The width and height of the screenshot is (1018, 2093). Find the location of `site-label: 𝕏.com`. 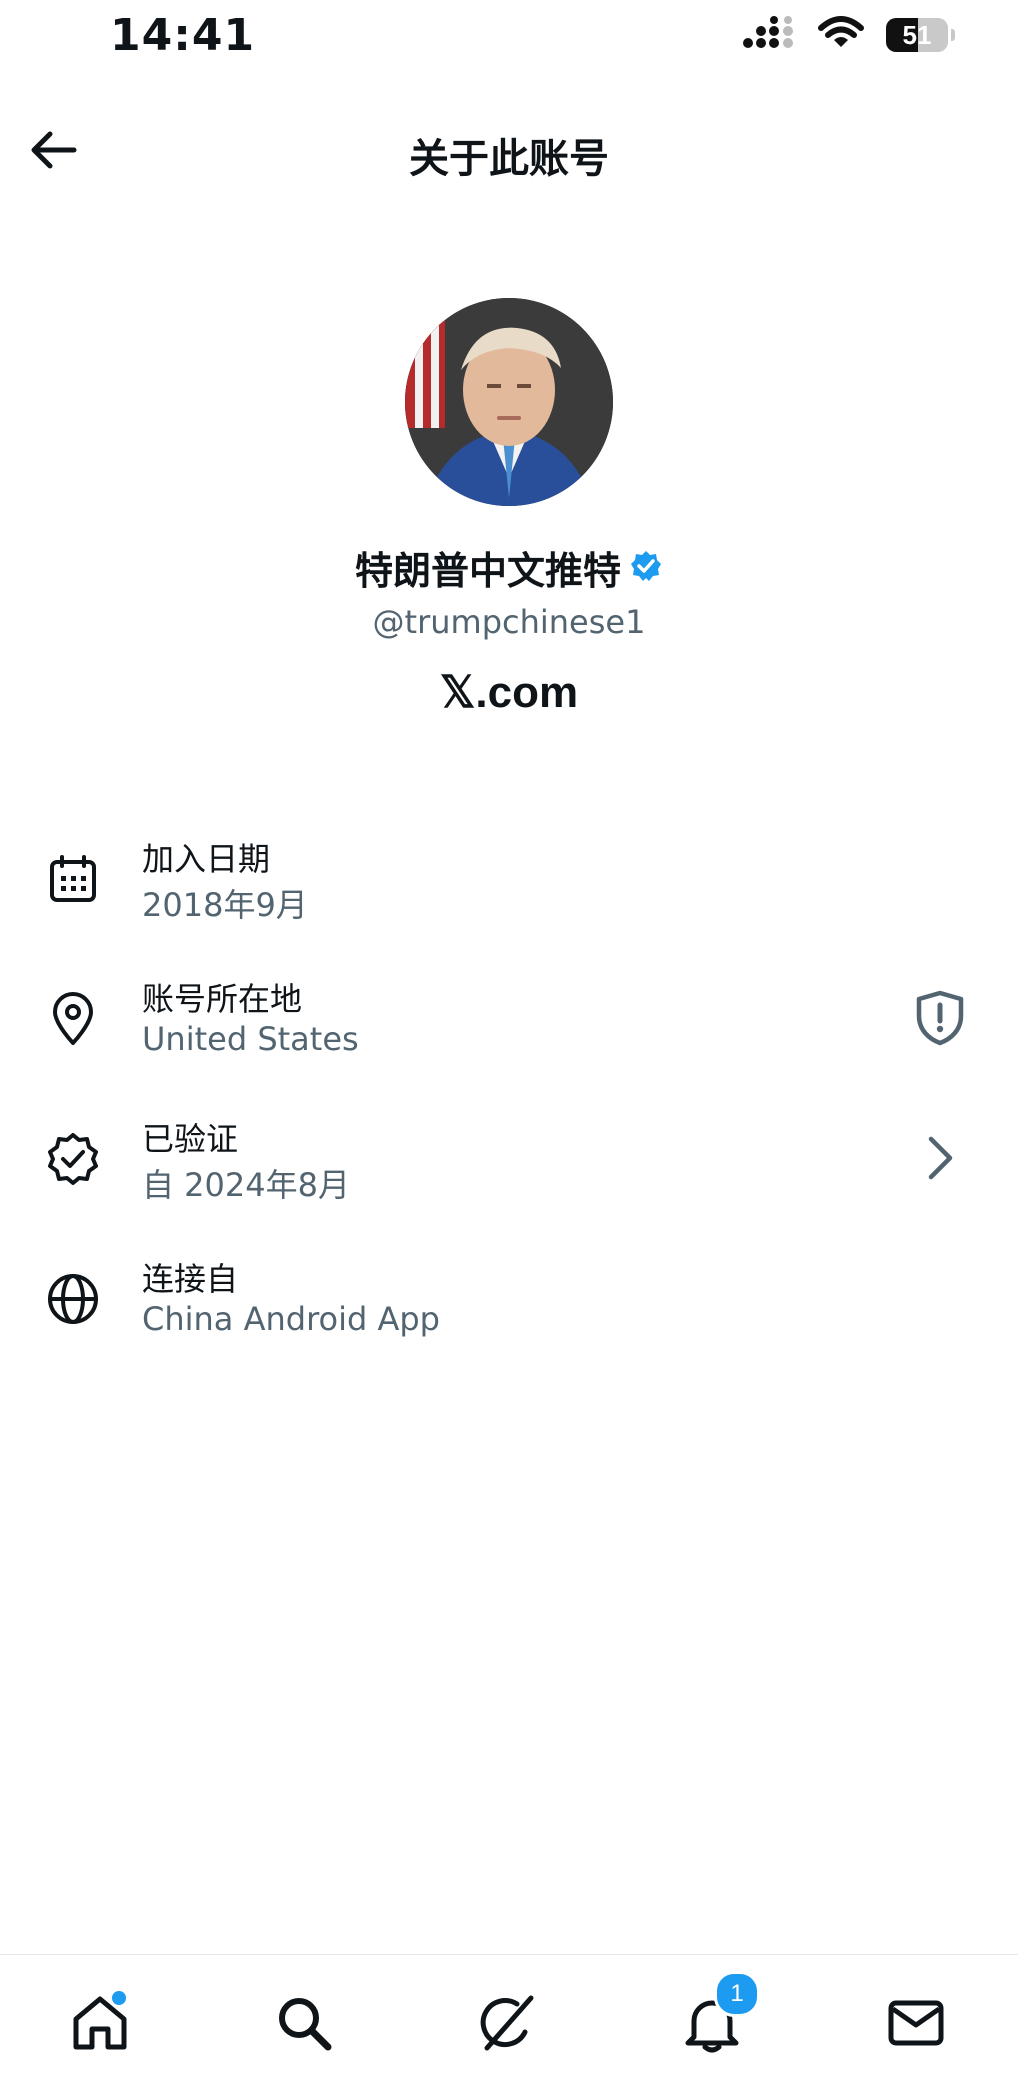

site-label: 𝕏.com is located at coordinates (509, 692).